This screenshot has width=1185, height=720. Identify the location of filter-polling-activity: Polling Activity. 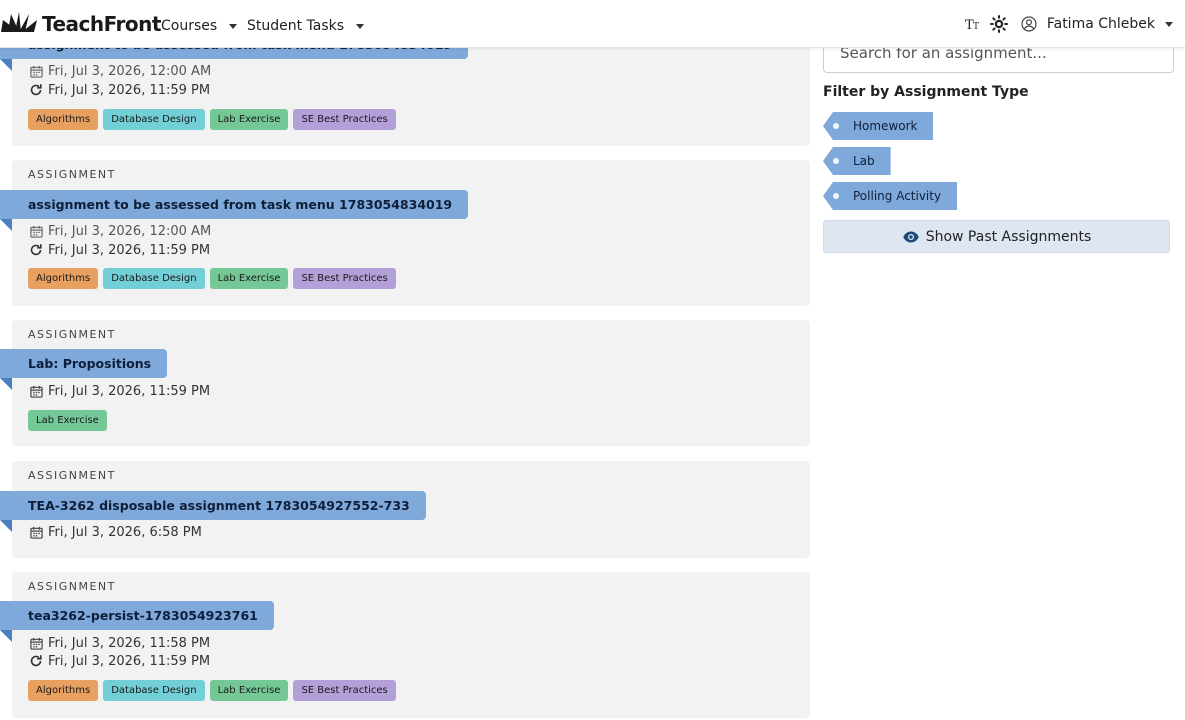
(890, 196).